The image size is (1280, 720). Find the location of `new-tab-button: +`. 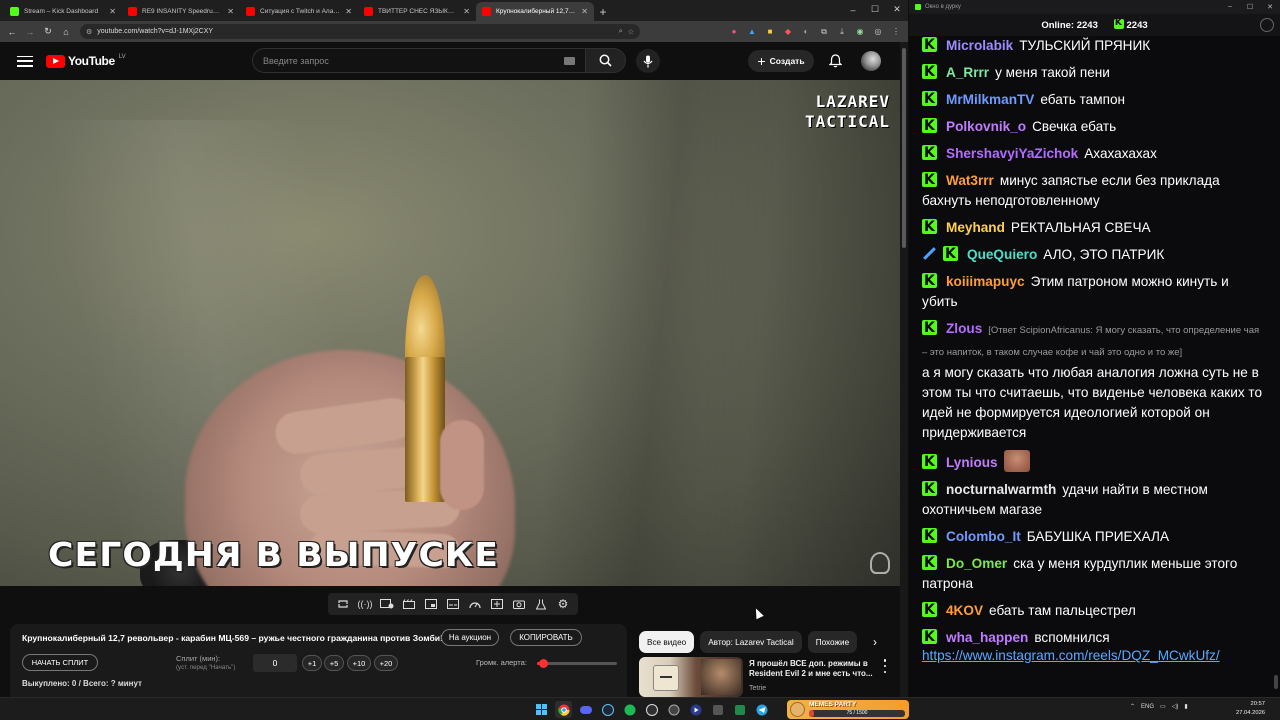

new-tab-button: + is located at coordinates (603, 11).